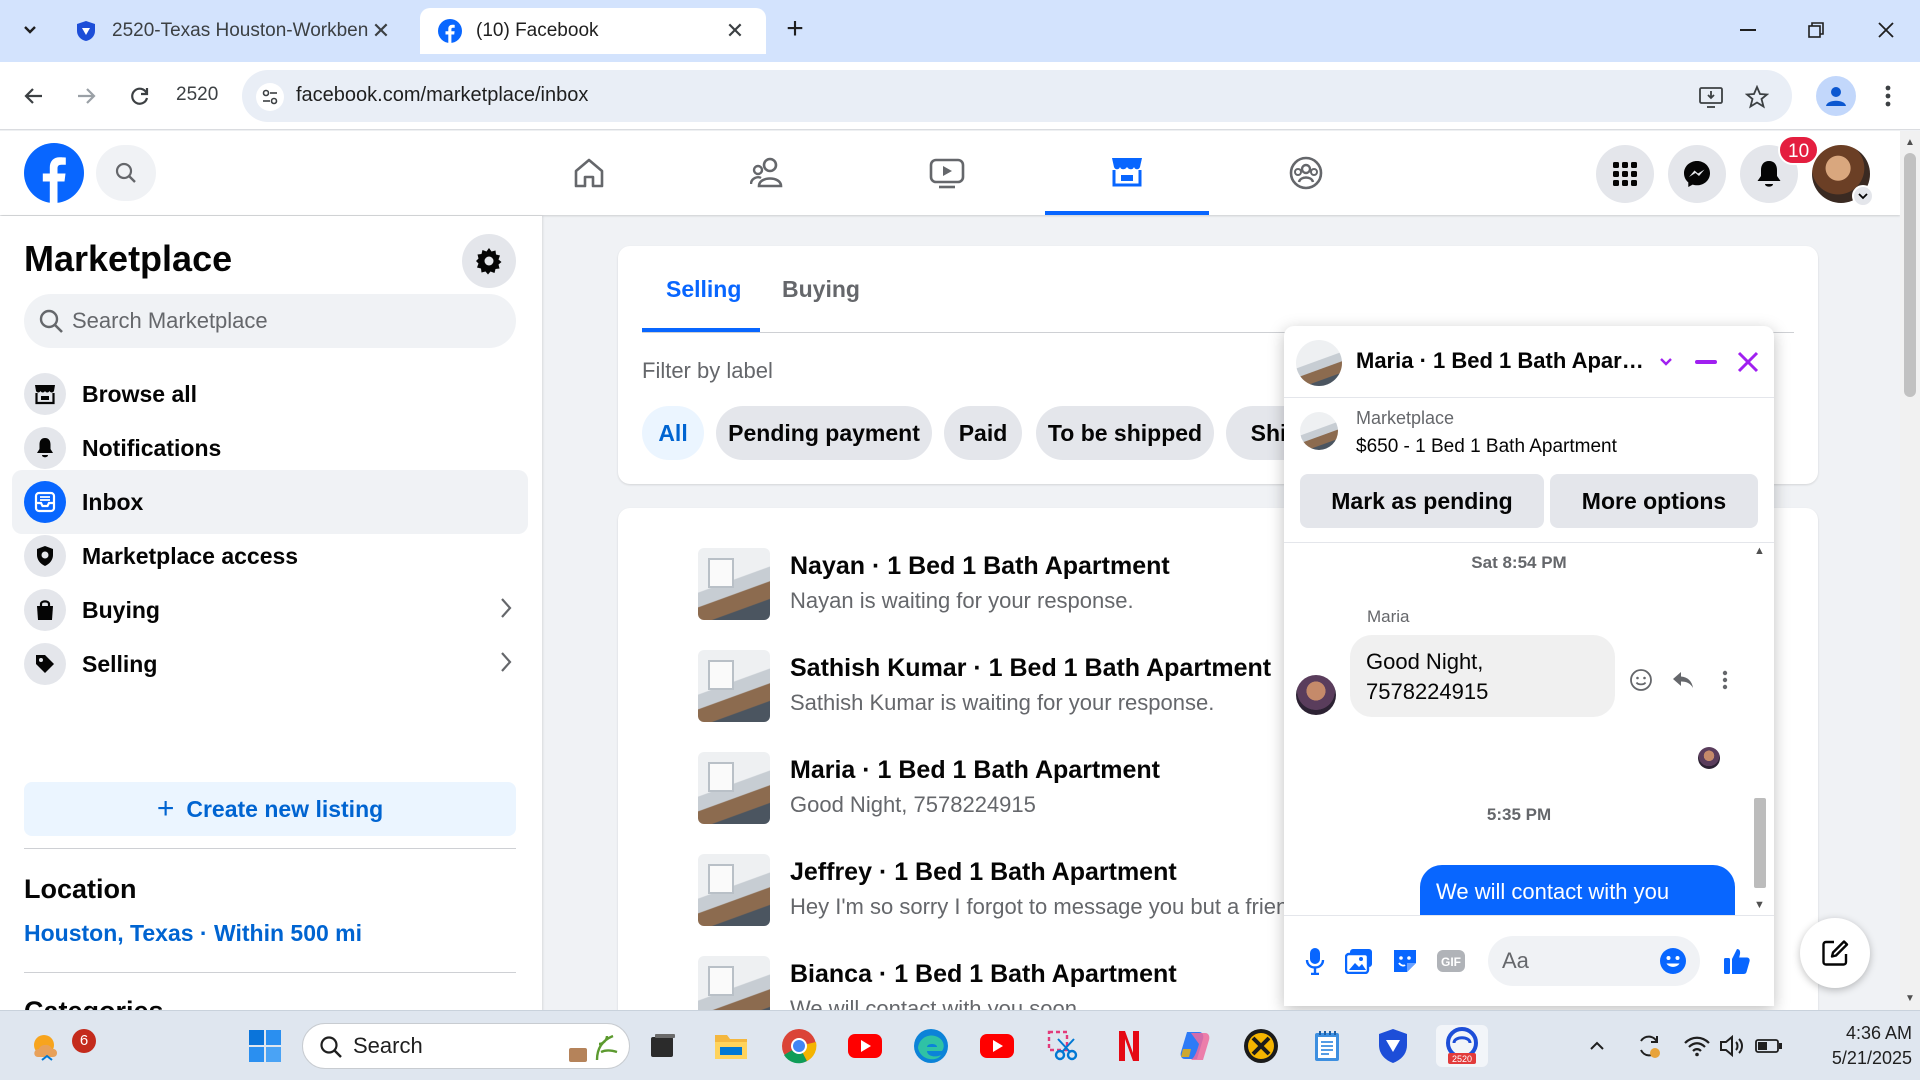 The image size is (1920, 1080). Describe the element at coordinates (1725, 680) in the screenshot. I see `message-more-icon` at that location.